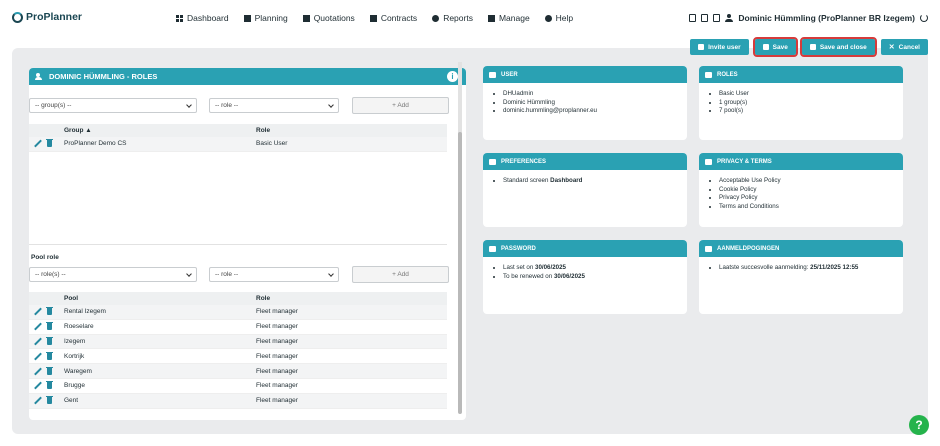  I want to click on card-header: PASSWORD, so click(585, 248).